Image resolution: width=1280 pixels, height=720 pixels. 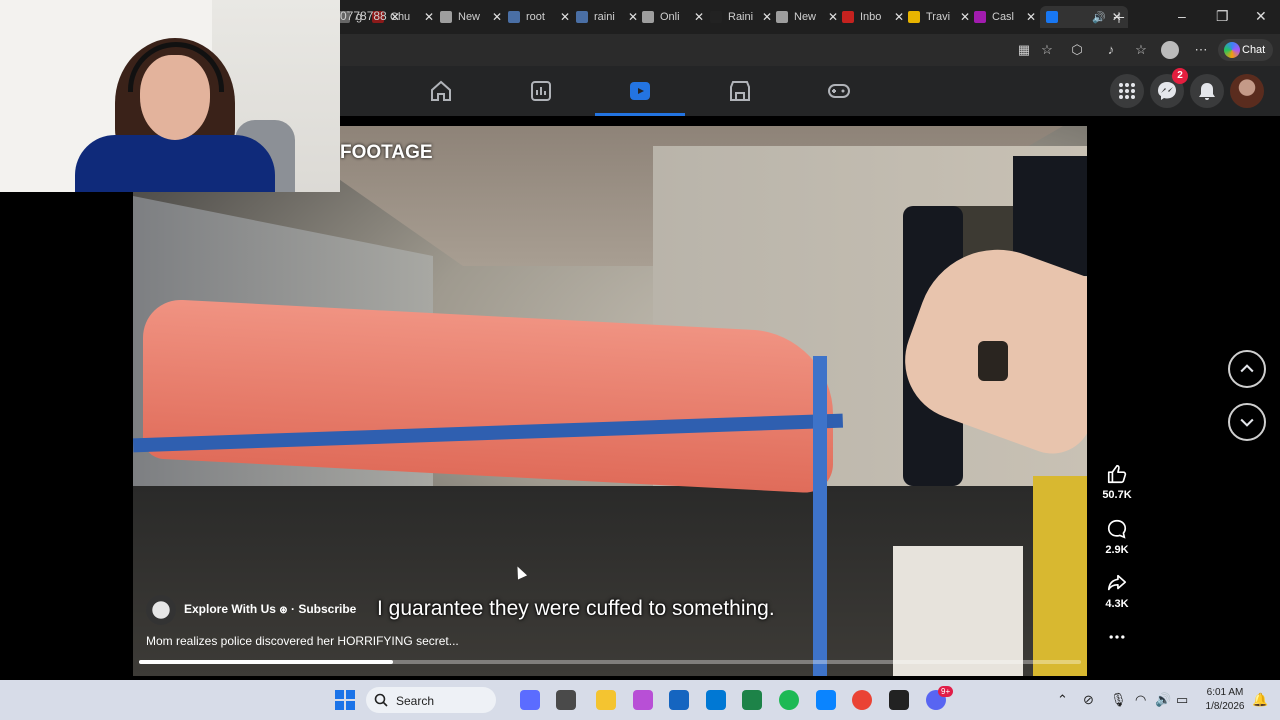 I want to click on browser-profile-icon, so click(x=1170, y=50).